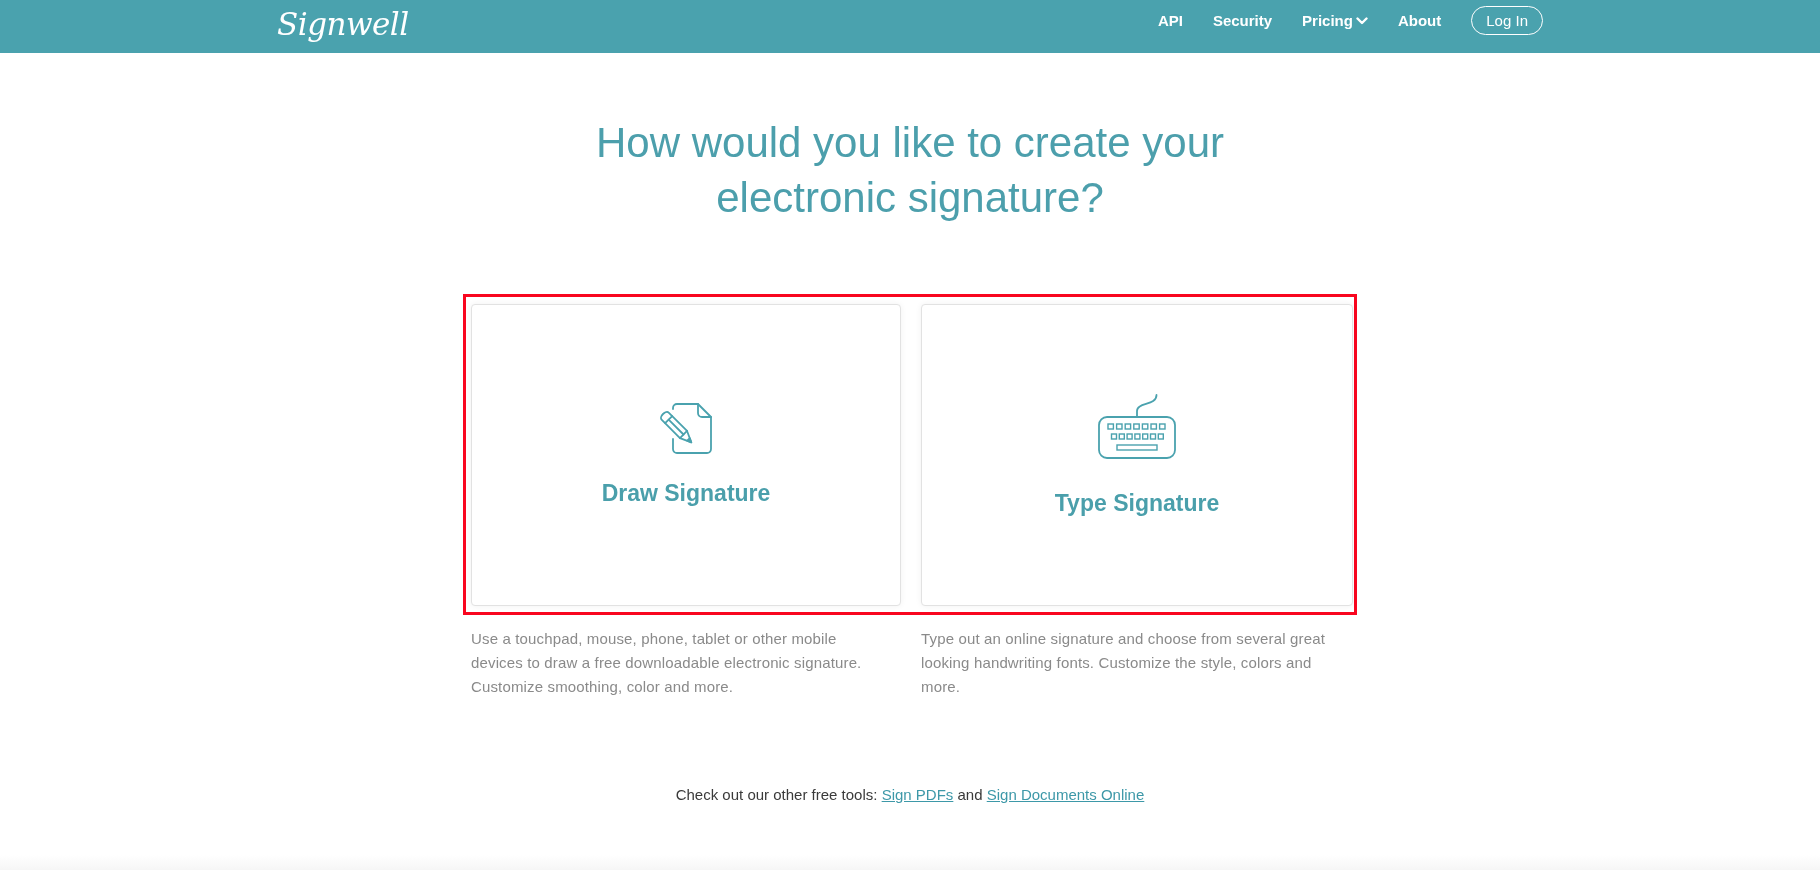 This screenshot has width=1820, height=870. What do you see at coordinates (1170, 20) in the screenshot?
I see `nav-link: API` at bounding box center [1170, 20].